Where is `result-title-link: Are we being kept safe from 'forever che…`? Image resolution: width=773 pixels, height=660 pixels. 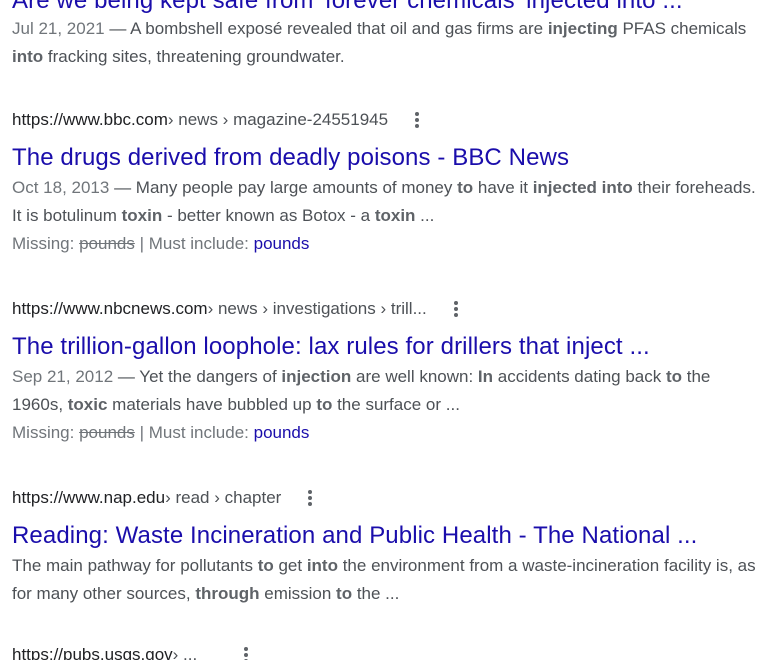 result-title-link: Are we being kept safe from 'forever che… is located at coordinates (388, 8).